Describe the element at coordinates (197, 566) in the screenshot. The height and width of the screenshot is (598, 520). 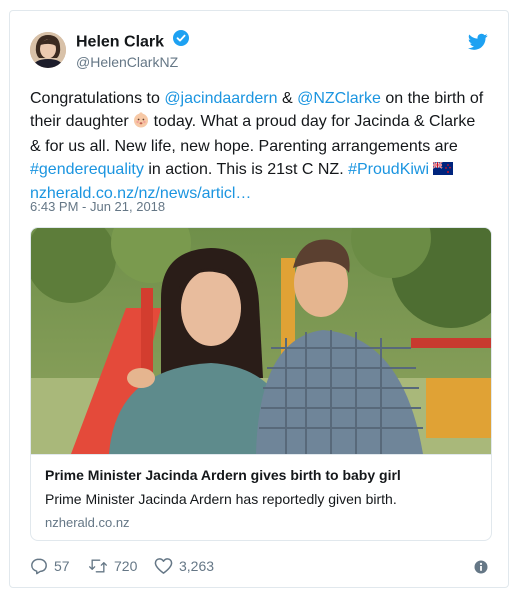
I see `like-count: 3,263` at that location.